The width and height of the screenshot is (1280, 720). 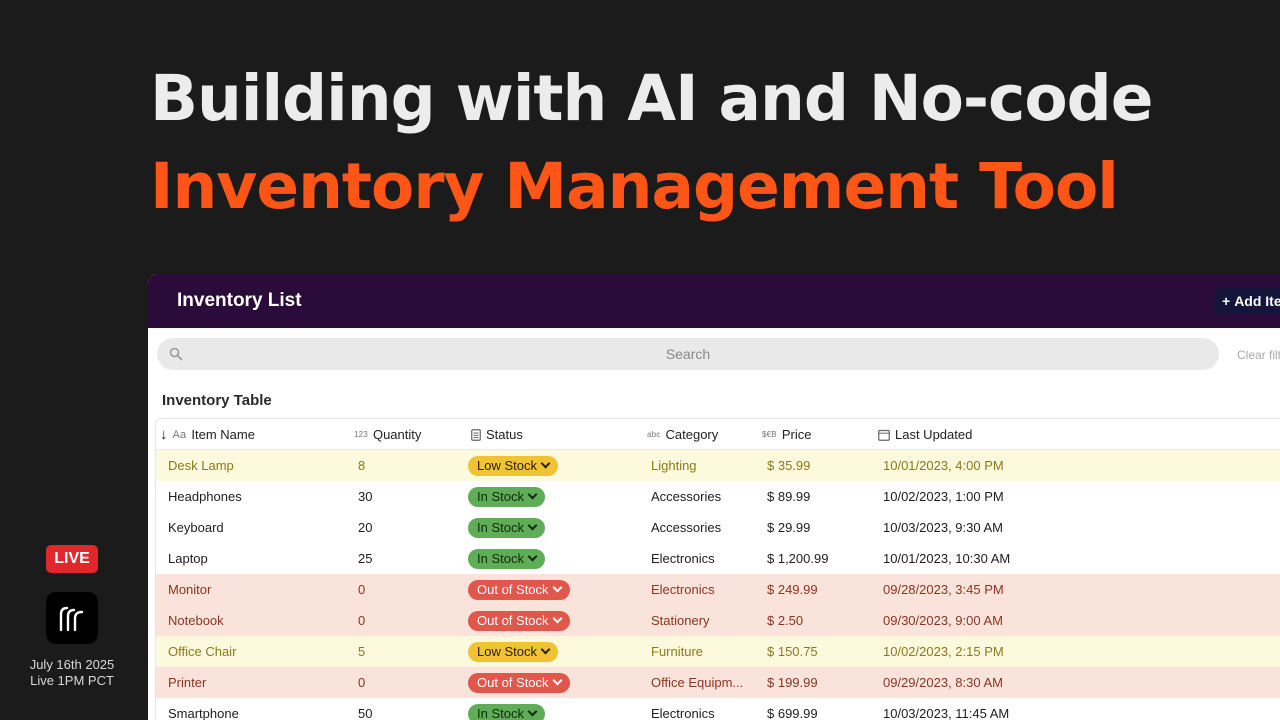 What do you see at coordinates (72, 664) in the screenshot?
I see `live-date: July 16th 2025` at bounding box center [72, 664].